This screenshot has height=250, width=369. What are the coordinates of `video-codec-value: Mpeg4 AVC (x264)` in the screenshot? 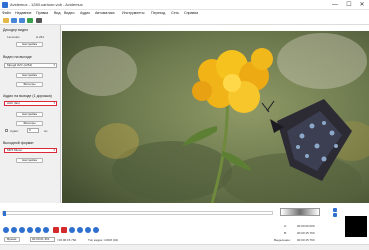 It's located at (20, 65).